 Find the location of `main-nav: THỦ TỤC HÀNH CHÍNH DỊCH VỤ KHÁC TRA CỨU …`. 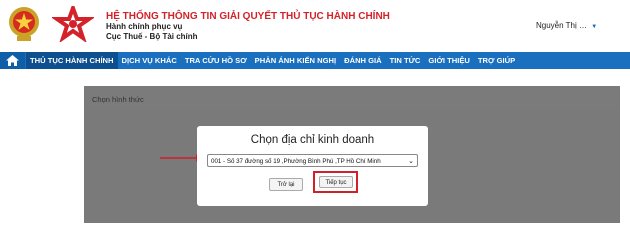

main-nav: THỦ TỤC HÀNH CHÍNH DỊCH VỤ KHÁC TRA CỨU … is located at coordinates (315, 60).